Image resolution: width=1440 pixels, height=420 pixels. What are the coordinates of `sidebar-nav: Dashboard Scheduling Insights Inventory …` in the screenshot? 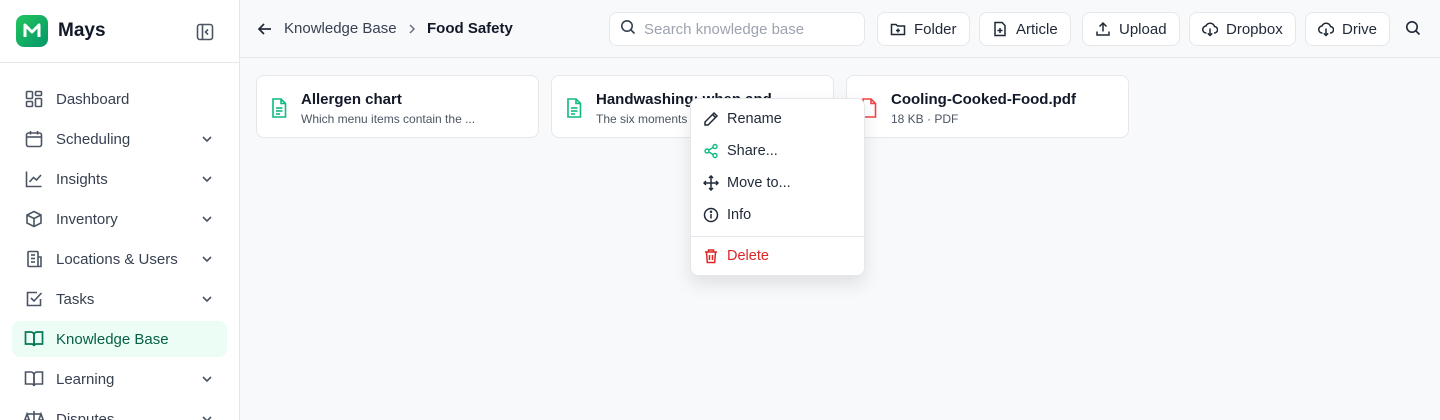 It's located at (119, 241).